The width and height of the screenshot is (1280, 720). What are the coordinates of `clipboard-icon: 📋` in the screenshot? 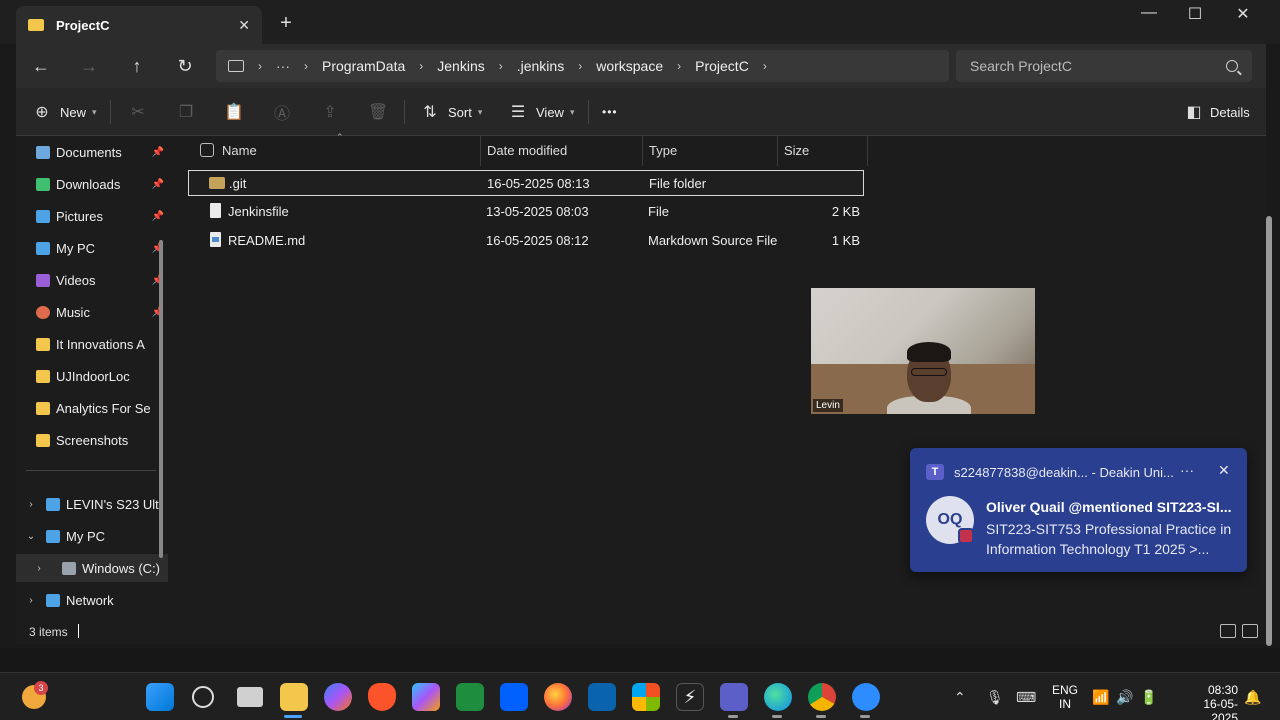 It's located at (234, 112).